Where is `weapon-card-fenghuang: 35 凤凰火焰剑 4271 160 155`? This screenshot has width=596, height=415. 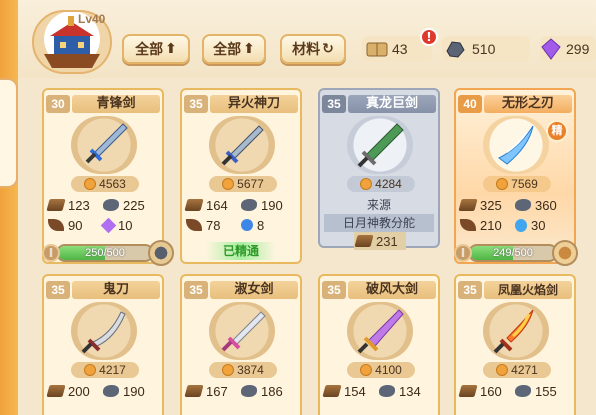 weapon-card-fenghuang: 35 凤凰火焰剑 4271 160 155 is located at coordinates (515, 344).